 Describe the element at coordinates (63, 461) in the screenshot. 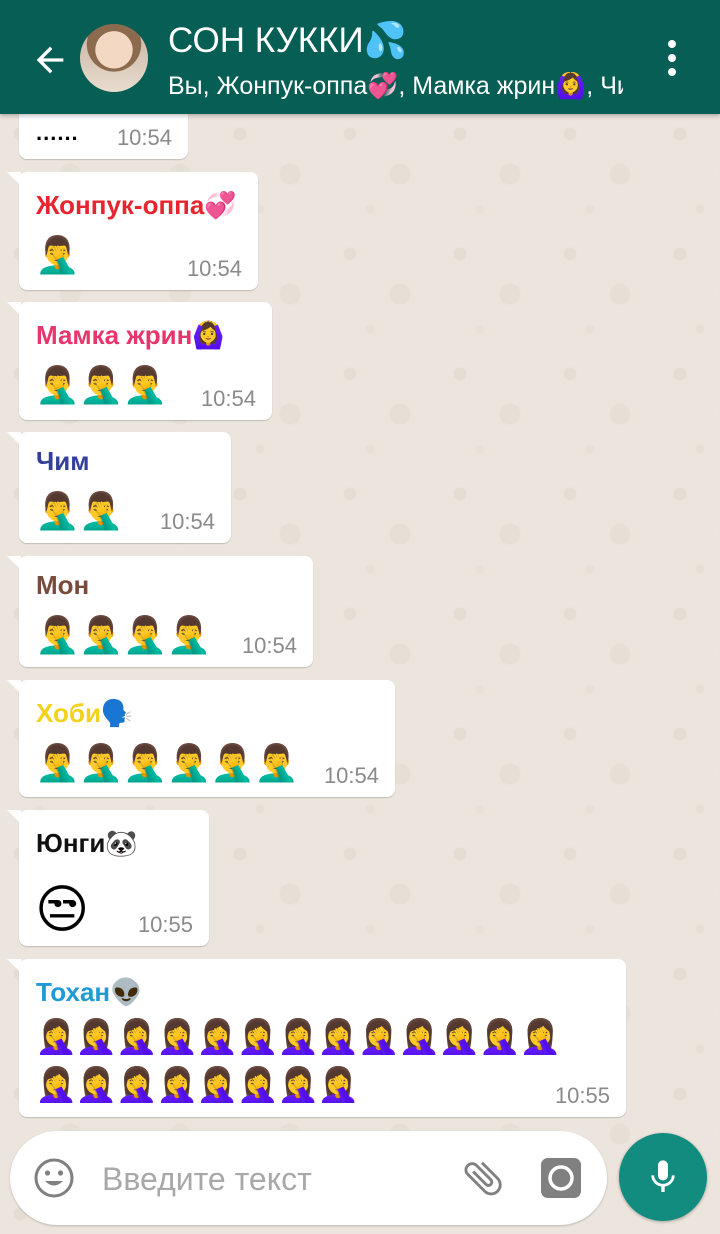

I see `sender-name: Чим` at that location.